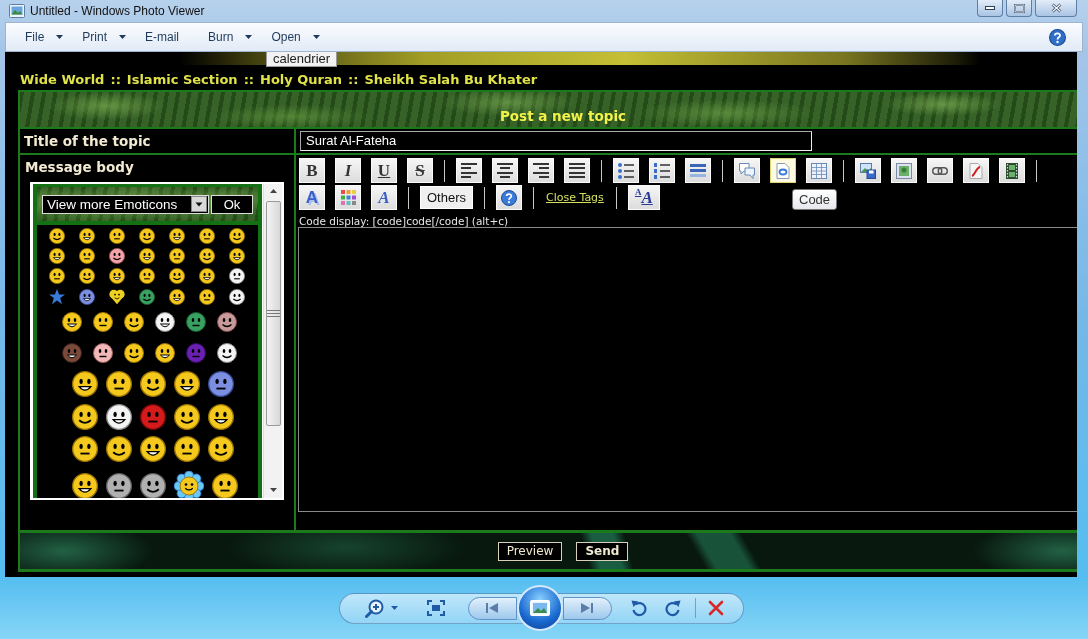  Describe the element at coordinates (575, 197) in the screenshot. I see `close-tags-link: Close Tags` at that location.